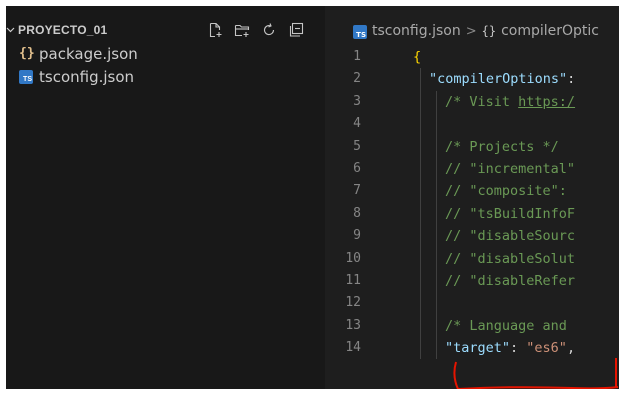 This screenshot has width=619, height=395. I want to click on code-text: // "disableSolut, so click(510, 259).